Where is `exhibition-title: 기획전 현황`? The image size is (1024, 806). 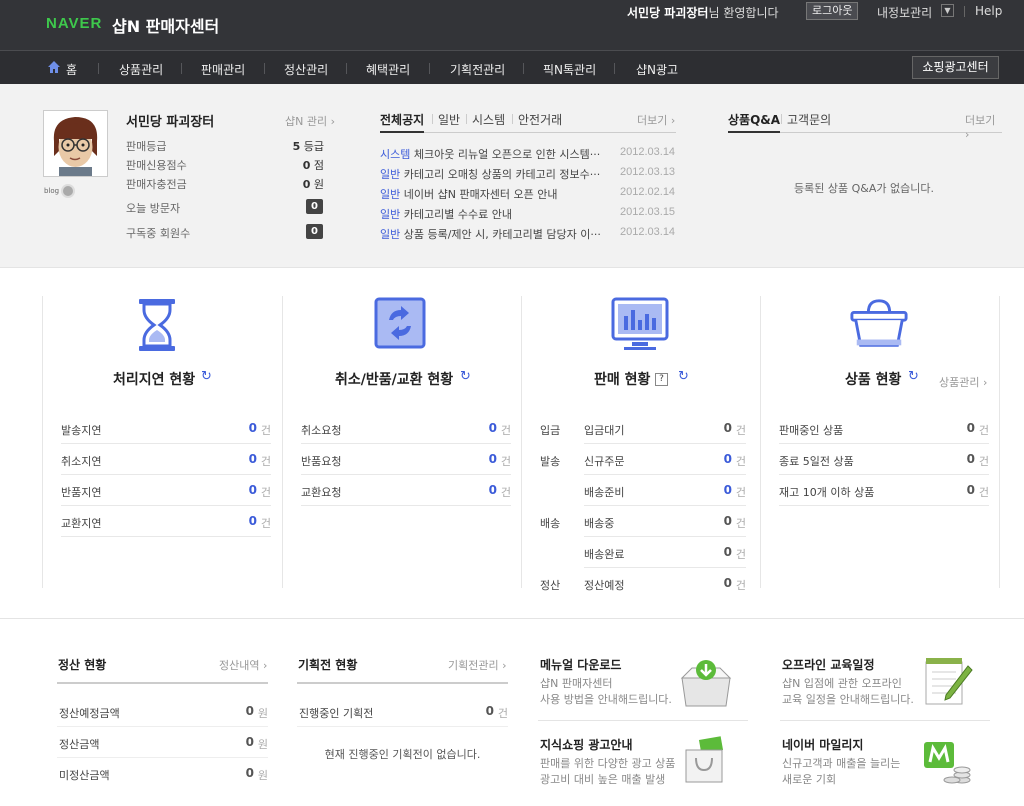
exhibition-title: 기획전 현황 is located at coordinates (328, 665).